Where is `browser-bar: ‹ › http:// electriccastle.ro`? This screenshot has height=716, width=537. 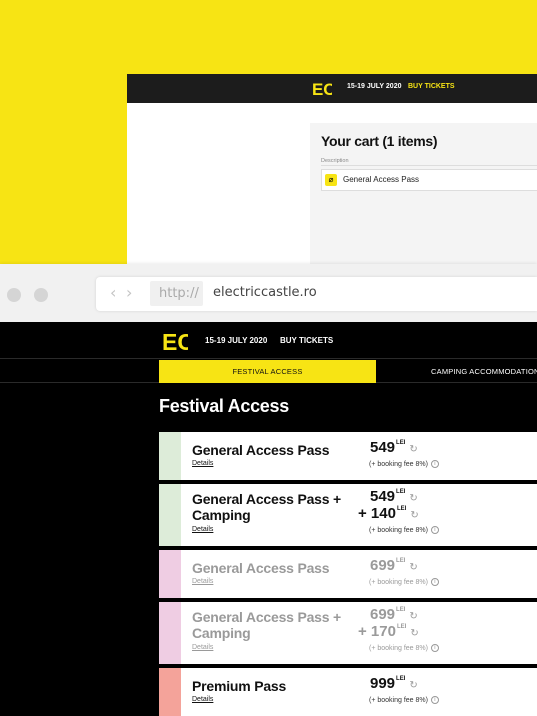
browser-bar: ‹ › http:// electriccastle.ro is located at coordinates (268, 293).